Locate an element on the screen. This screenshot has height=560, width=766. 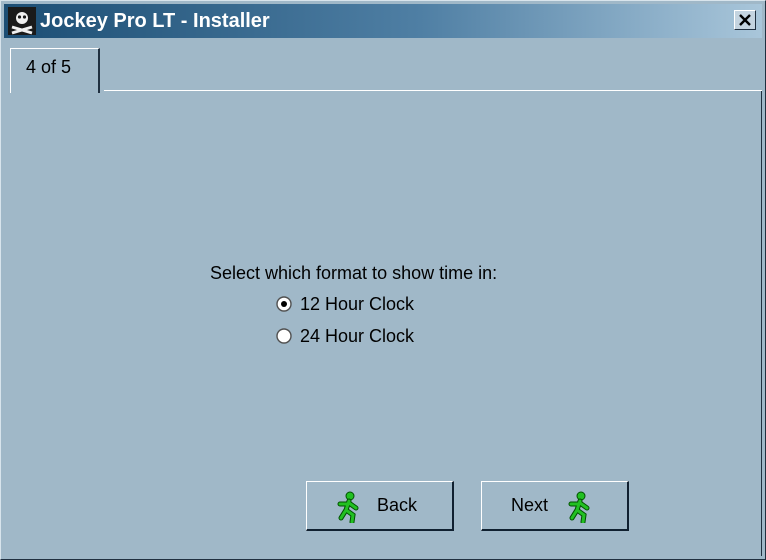
panel-edge is located at coordinates (761, 323).